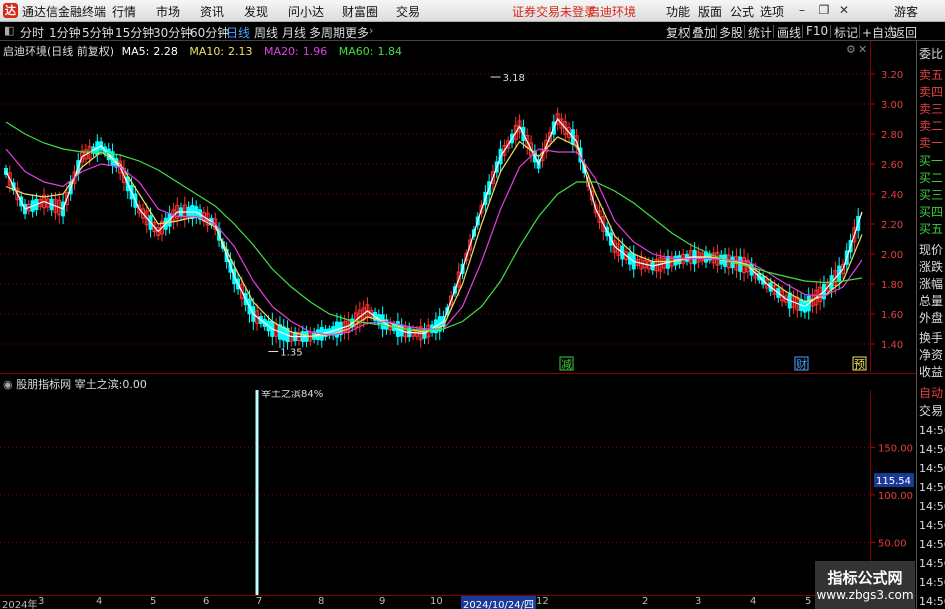 The height and width of the screenshot is (609, 945). What do you see at coordinates (865, 578) in the screenshot?
I see `watermark-title: 指标公式网` at bounding box center [865, 578].